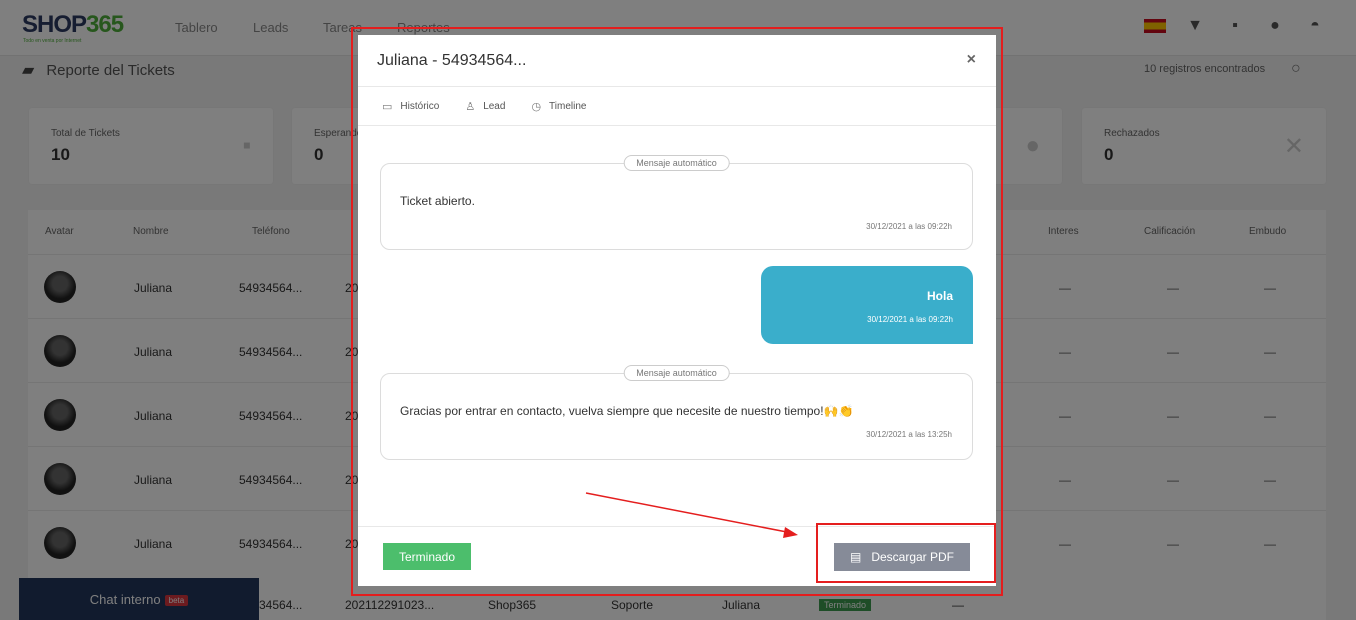  I want to click on annotation-arrow-head, so click(790, 532).